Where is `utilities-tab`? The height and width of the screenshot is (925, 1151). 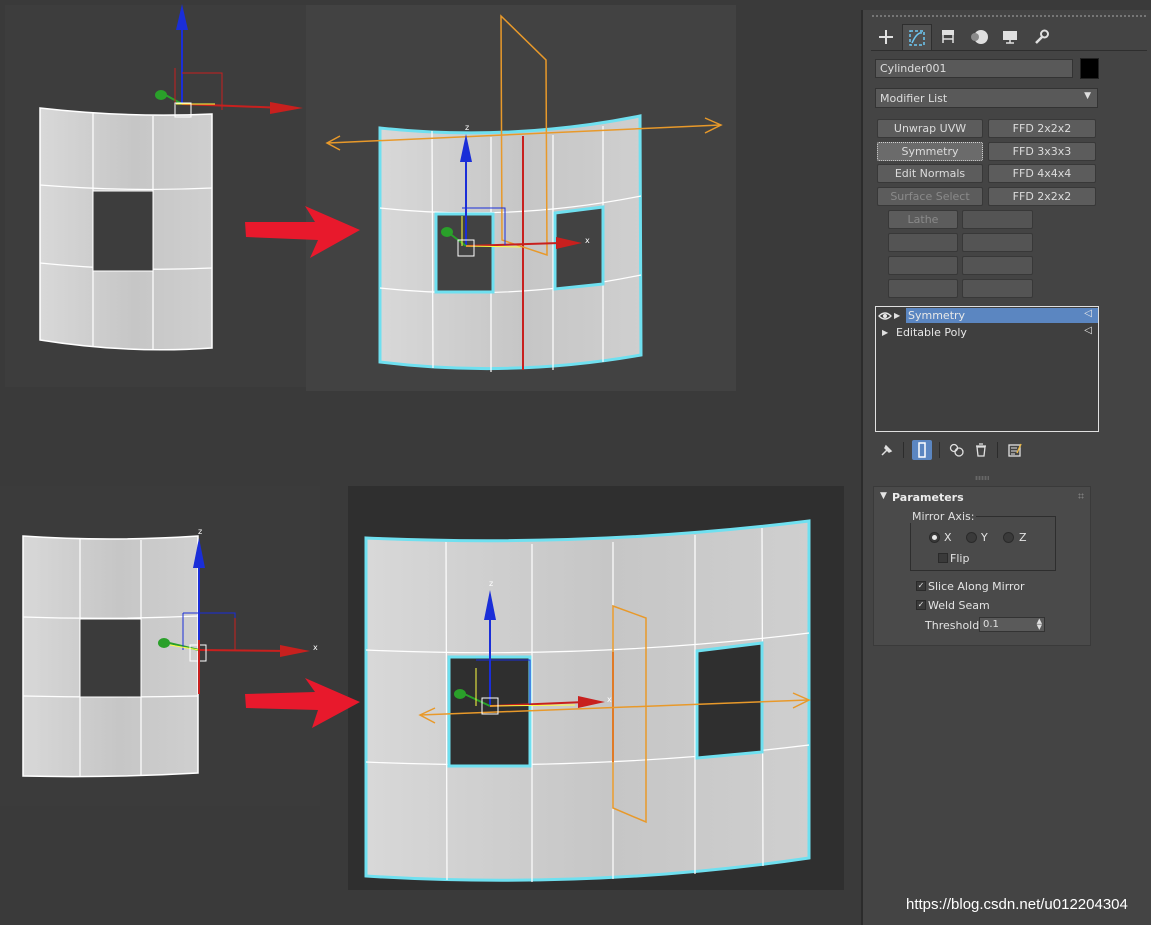
utilities-tab is located at coordinates (1041, 37).